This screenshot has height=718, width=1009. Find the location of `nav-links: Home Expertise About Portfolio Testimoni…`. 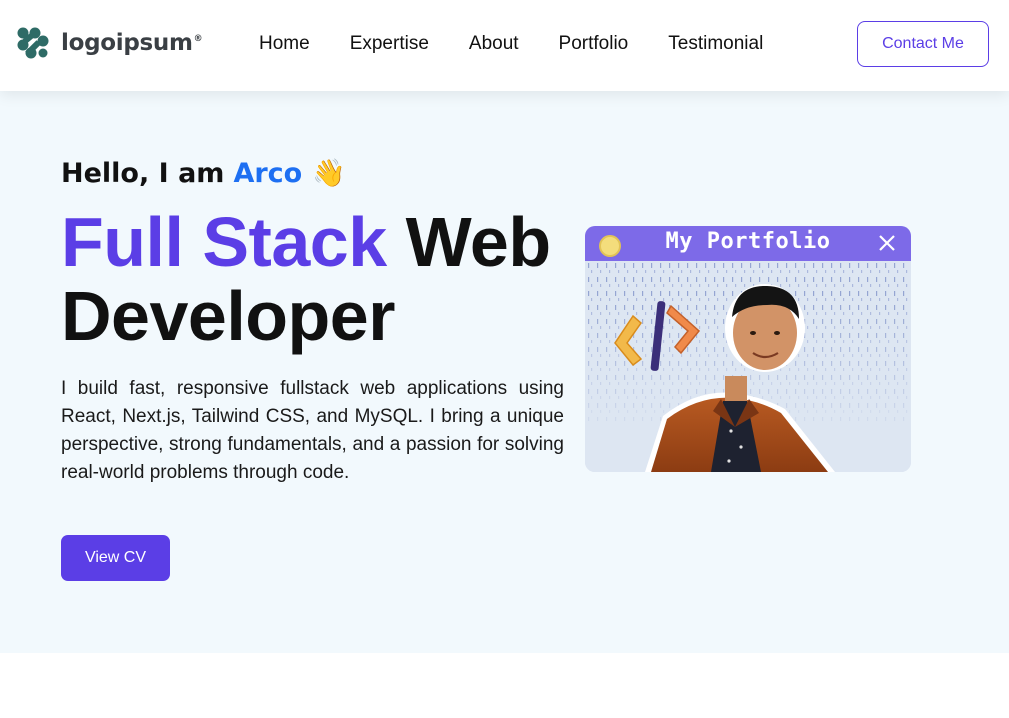

nav-links: Home Expertise About Portfolio Testimoni… is located at coordinates (531, 44).